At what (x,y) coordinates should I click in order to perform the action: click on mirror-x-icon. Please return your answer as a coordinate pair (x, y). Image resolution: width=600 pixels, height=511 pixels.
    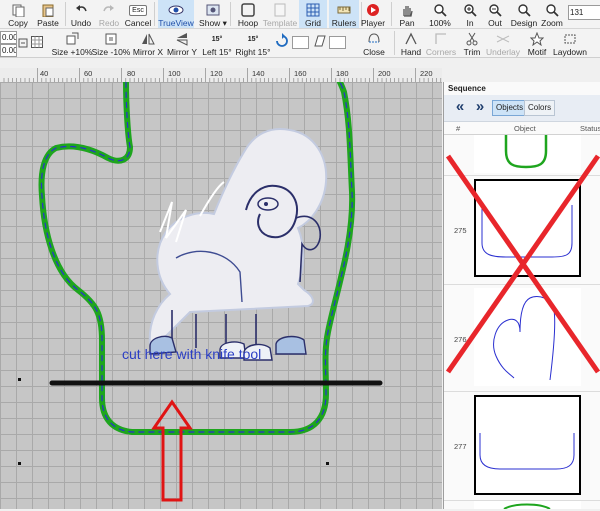
    Looking at the image, I should click on (148, 39).